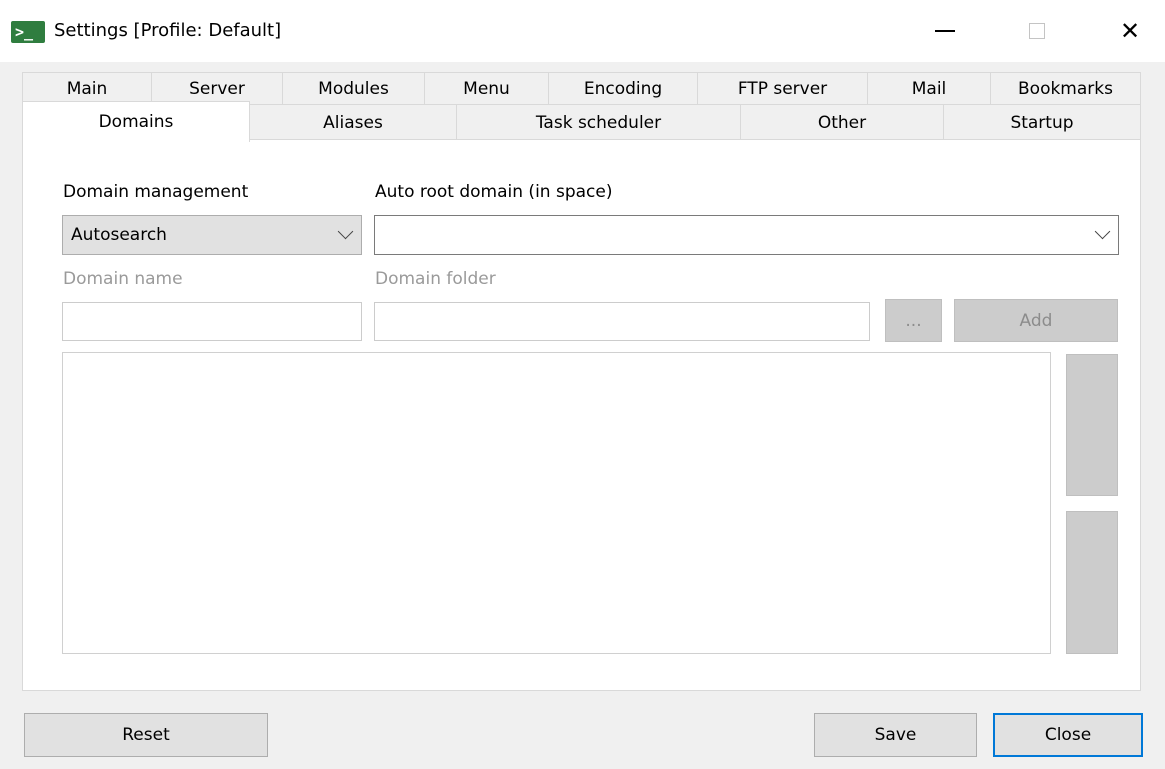 The height and width of the screenshot is (769, 1165). I want to click on auto-root-domain-select, so click(746, 235).